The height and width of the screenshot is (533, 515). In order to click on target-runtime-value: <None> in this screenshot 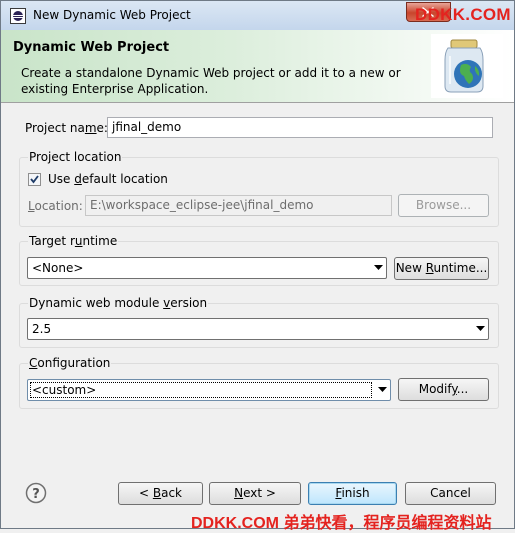, I will do `click(58, 268)`.